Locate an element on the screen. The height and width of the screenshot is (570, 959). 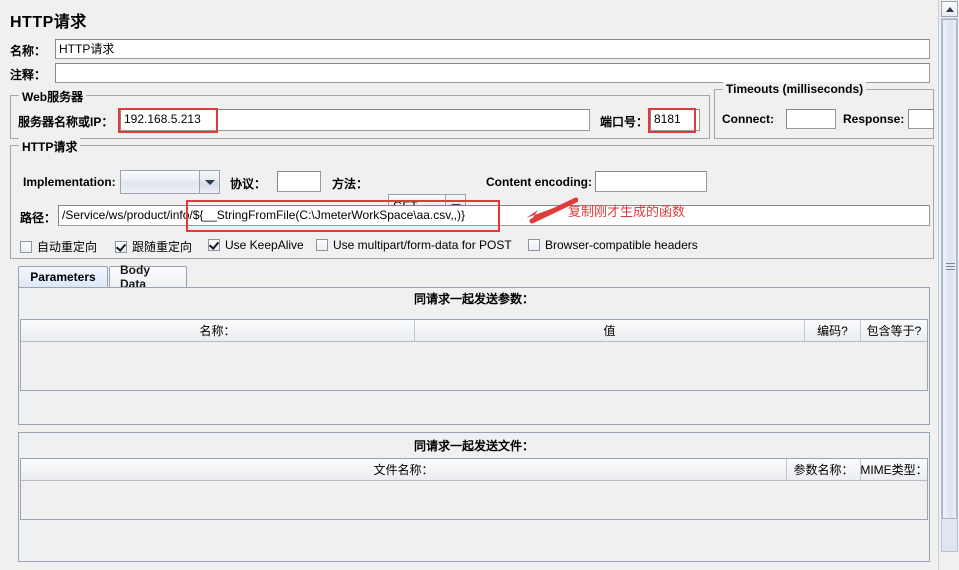
tab-parameters: Parameters is located at coordinates (63, 276).